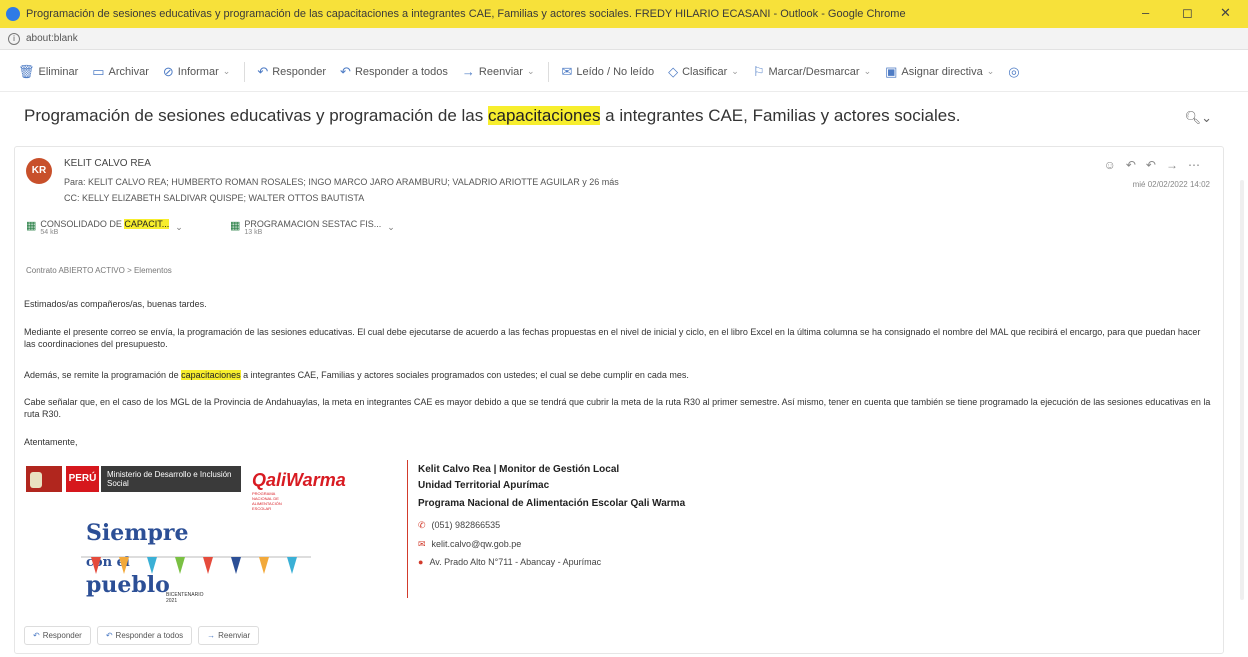 The width and height of the screenshot is (1248, 657). What do you see at coordinates (758, 71) in the screenshot?
I see `flag-icon: ⚐` at bounding box center [758, 71].